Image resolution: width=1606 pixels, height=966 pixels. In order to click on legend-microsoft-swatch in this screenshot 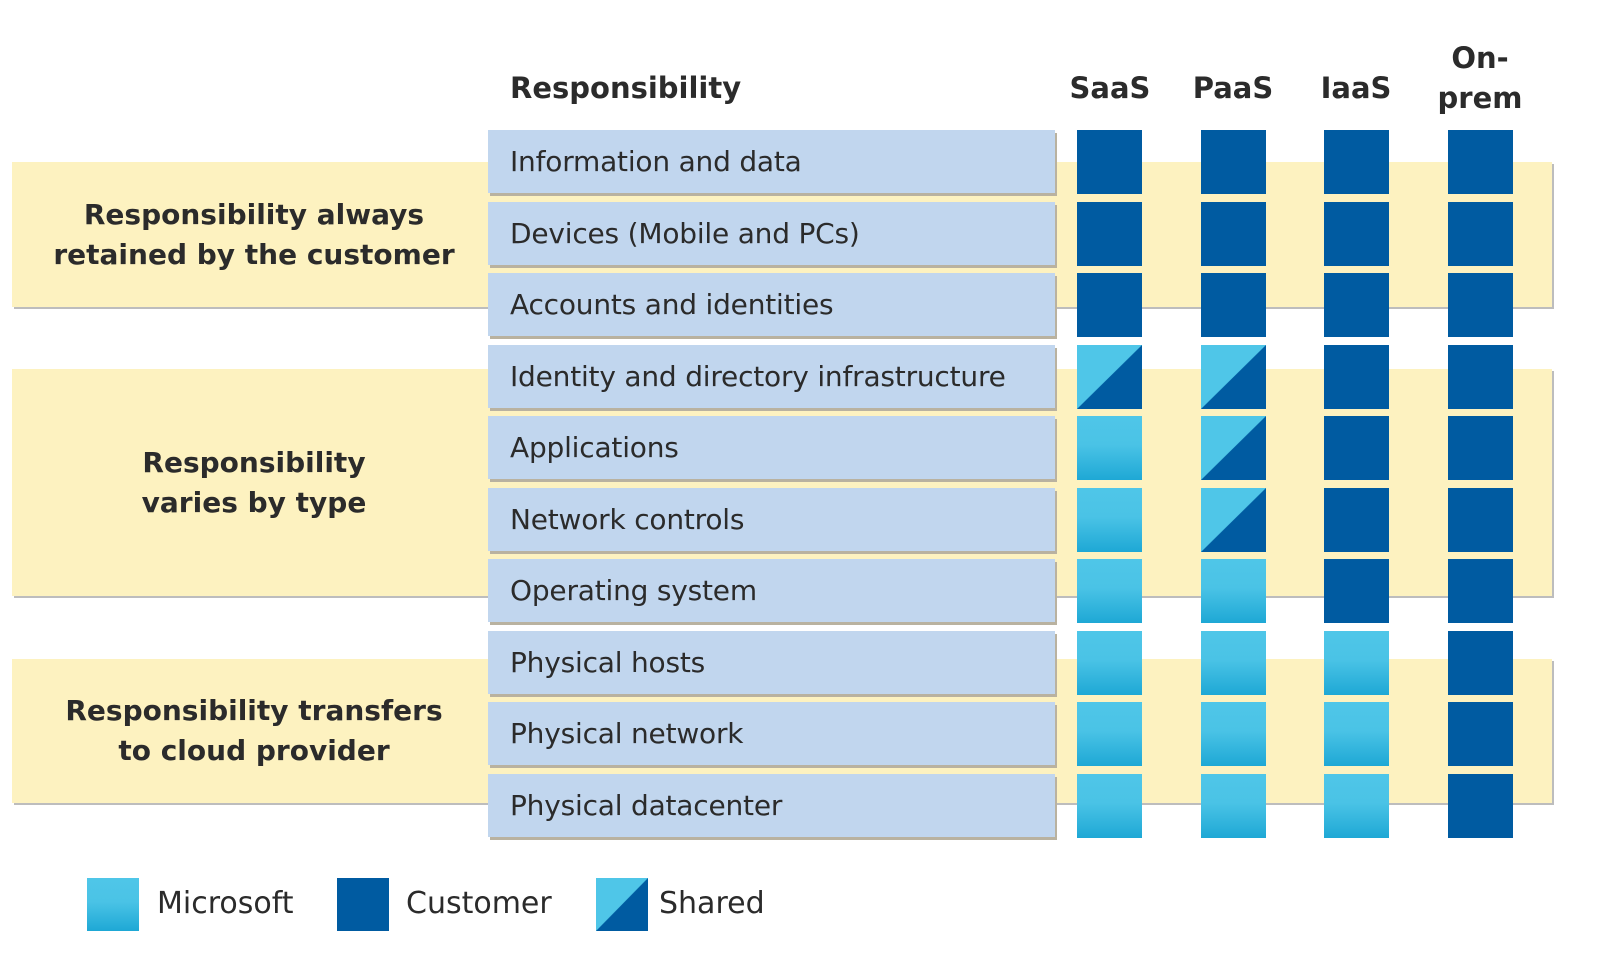, I will do `click(113, 904)`.